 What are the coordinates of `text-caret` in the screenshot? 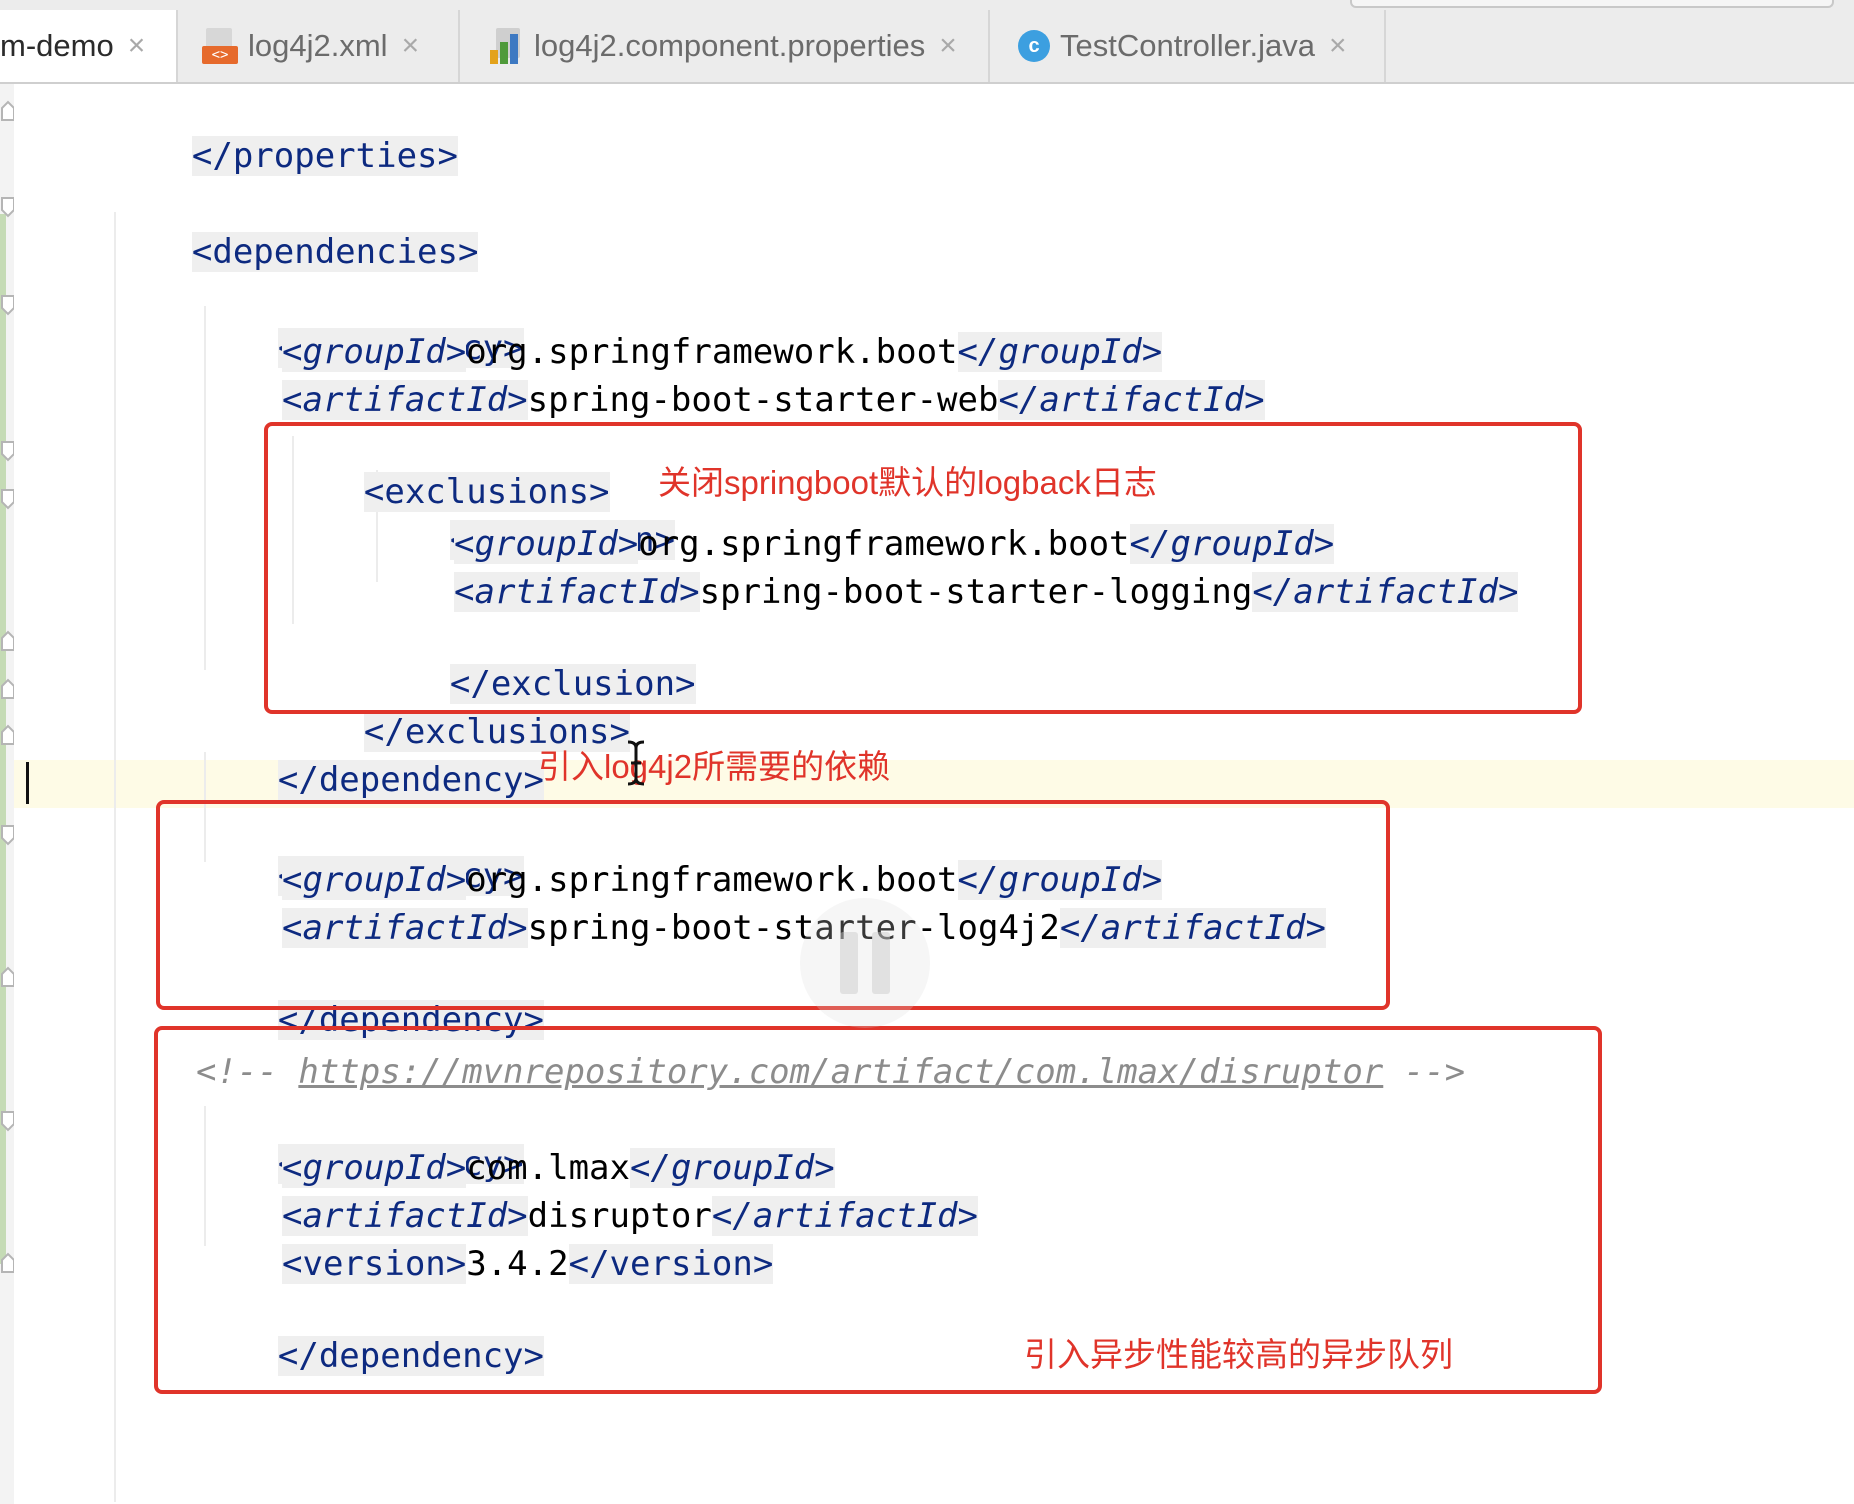 It's located at (27, 783).